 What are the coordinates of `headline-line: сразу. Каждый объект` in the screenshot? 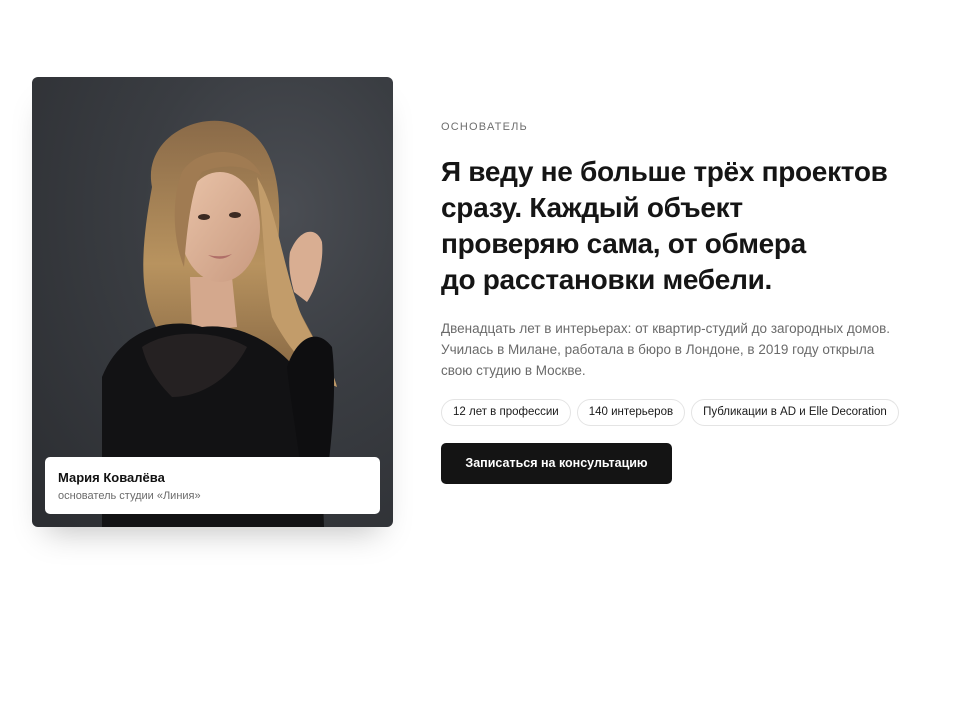 It's located at (592, 207).